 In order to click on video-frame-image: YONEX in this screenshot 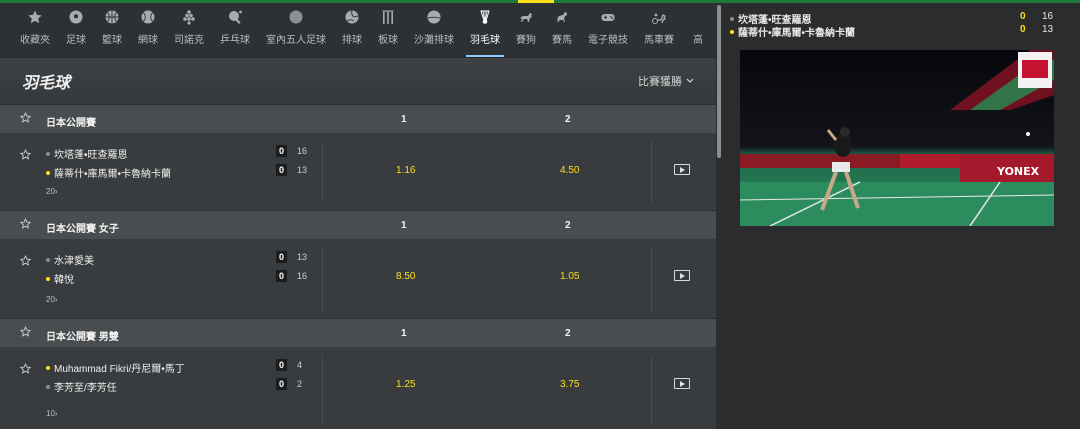, I will do `click(897, 138)`.